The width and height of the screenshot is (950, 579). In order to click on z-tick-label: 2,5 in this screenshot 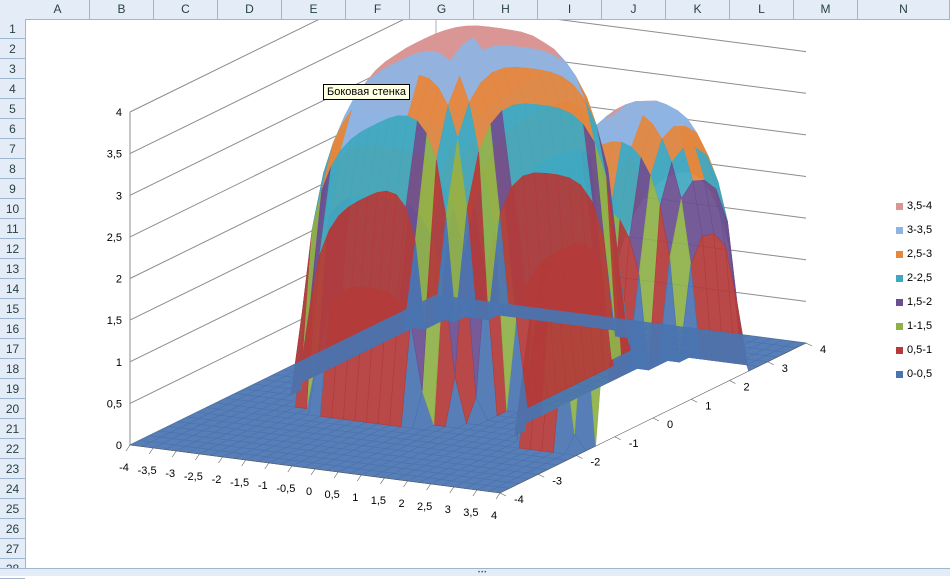, I will do `click(114, 238)`.